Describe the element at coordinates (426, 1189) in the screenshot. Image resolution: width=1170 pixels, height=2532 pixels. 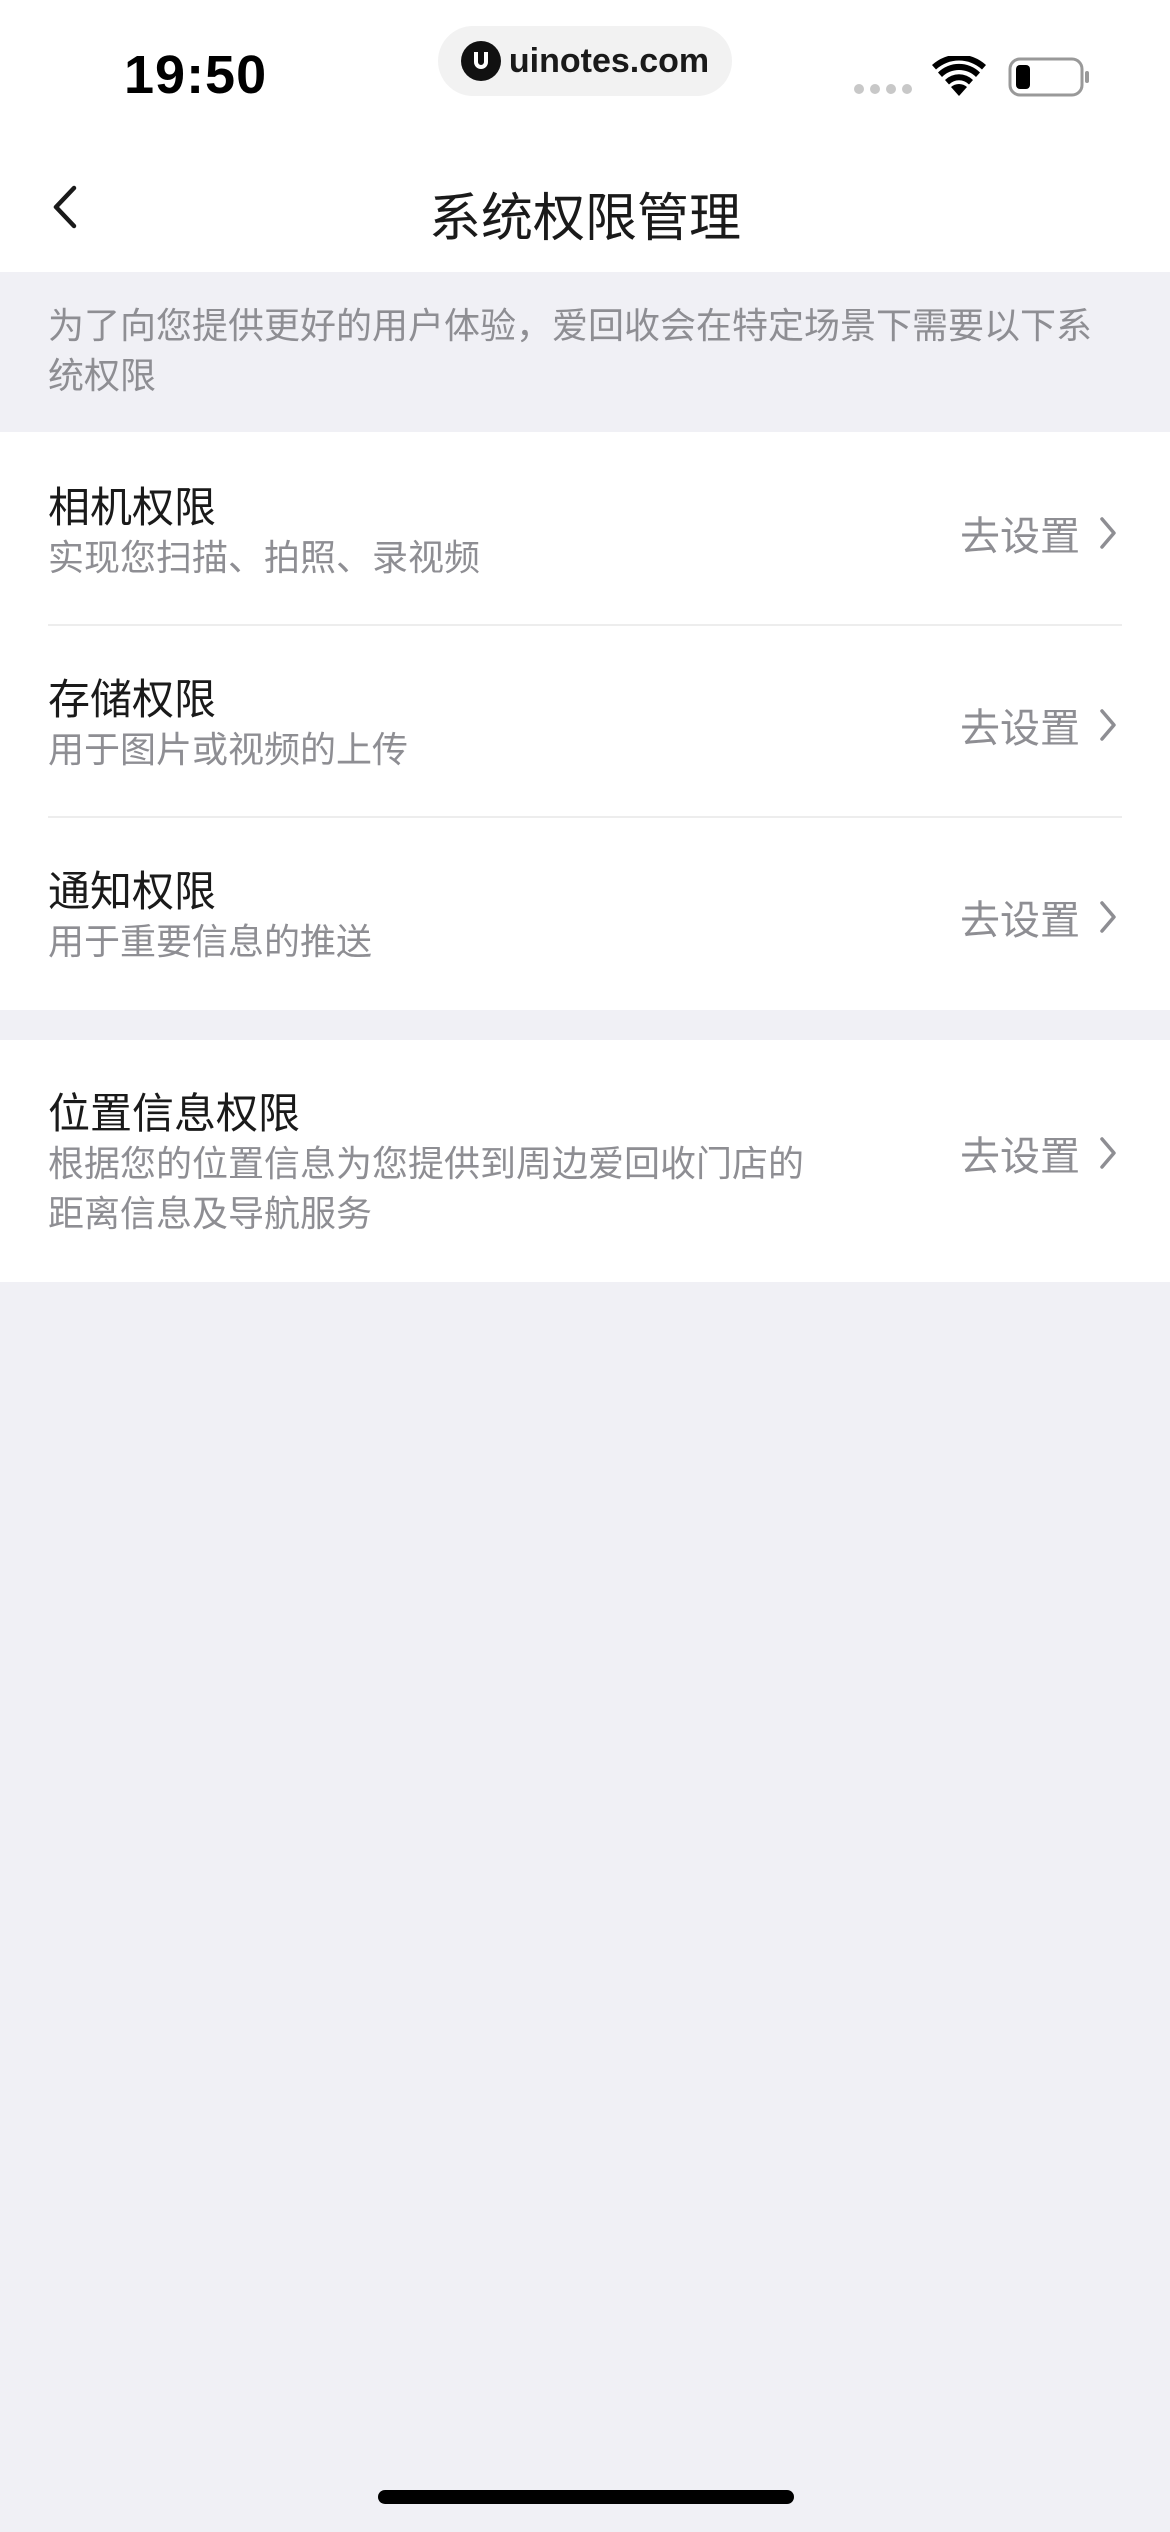
I see `permission-desc: 根据您的位置信息为您提供到周边爱回收门店的距离信息及导航服务` at that location.